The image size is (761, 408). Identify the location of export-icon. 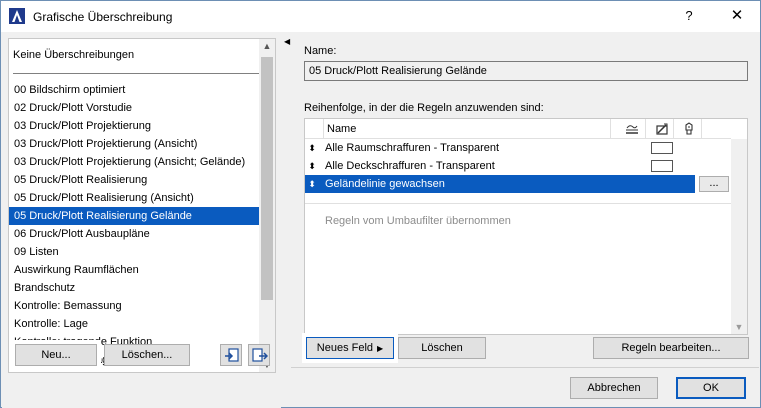
(260, 355).